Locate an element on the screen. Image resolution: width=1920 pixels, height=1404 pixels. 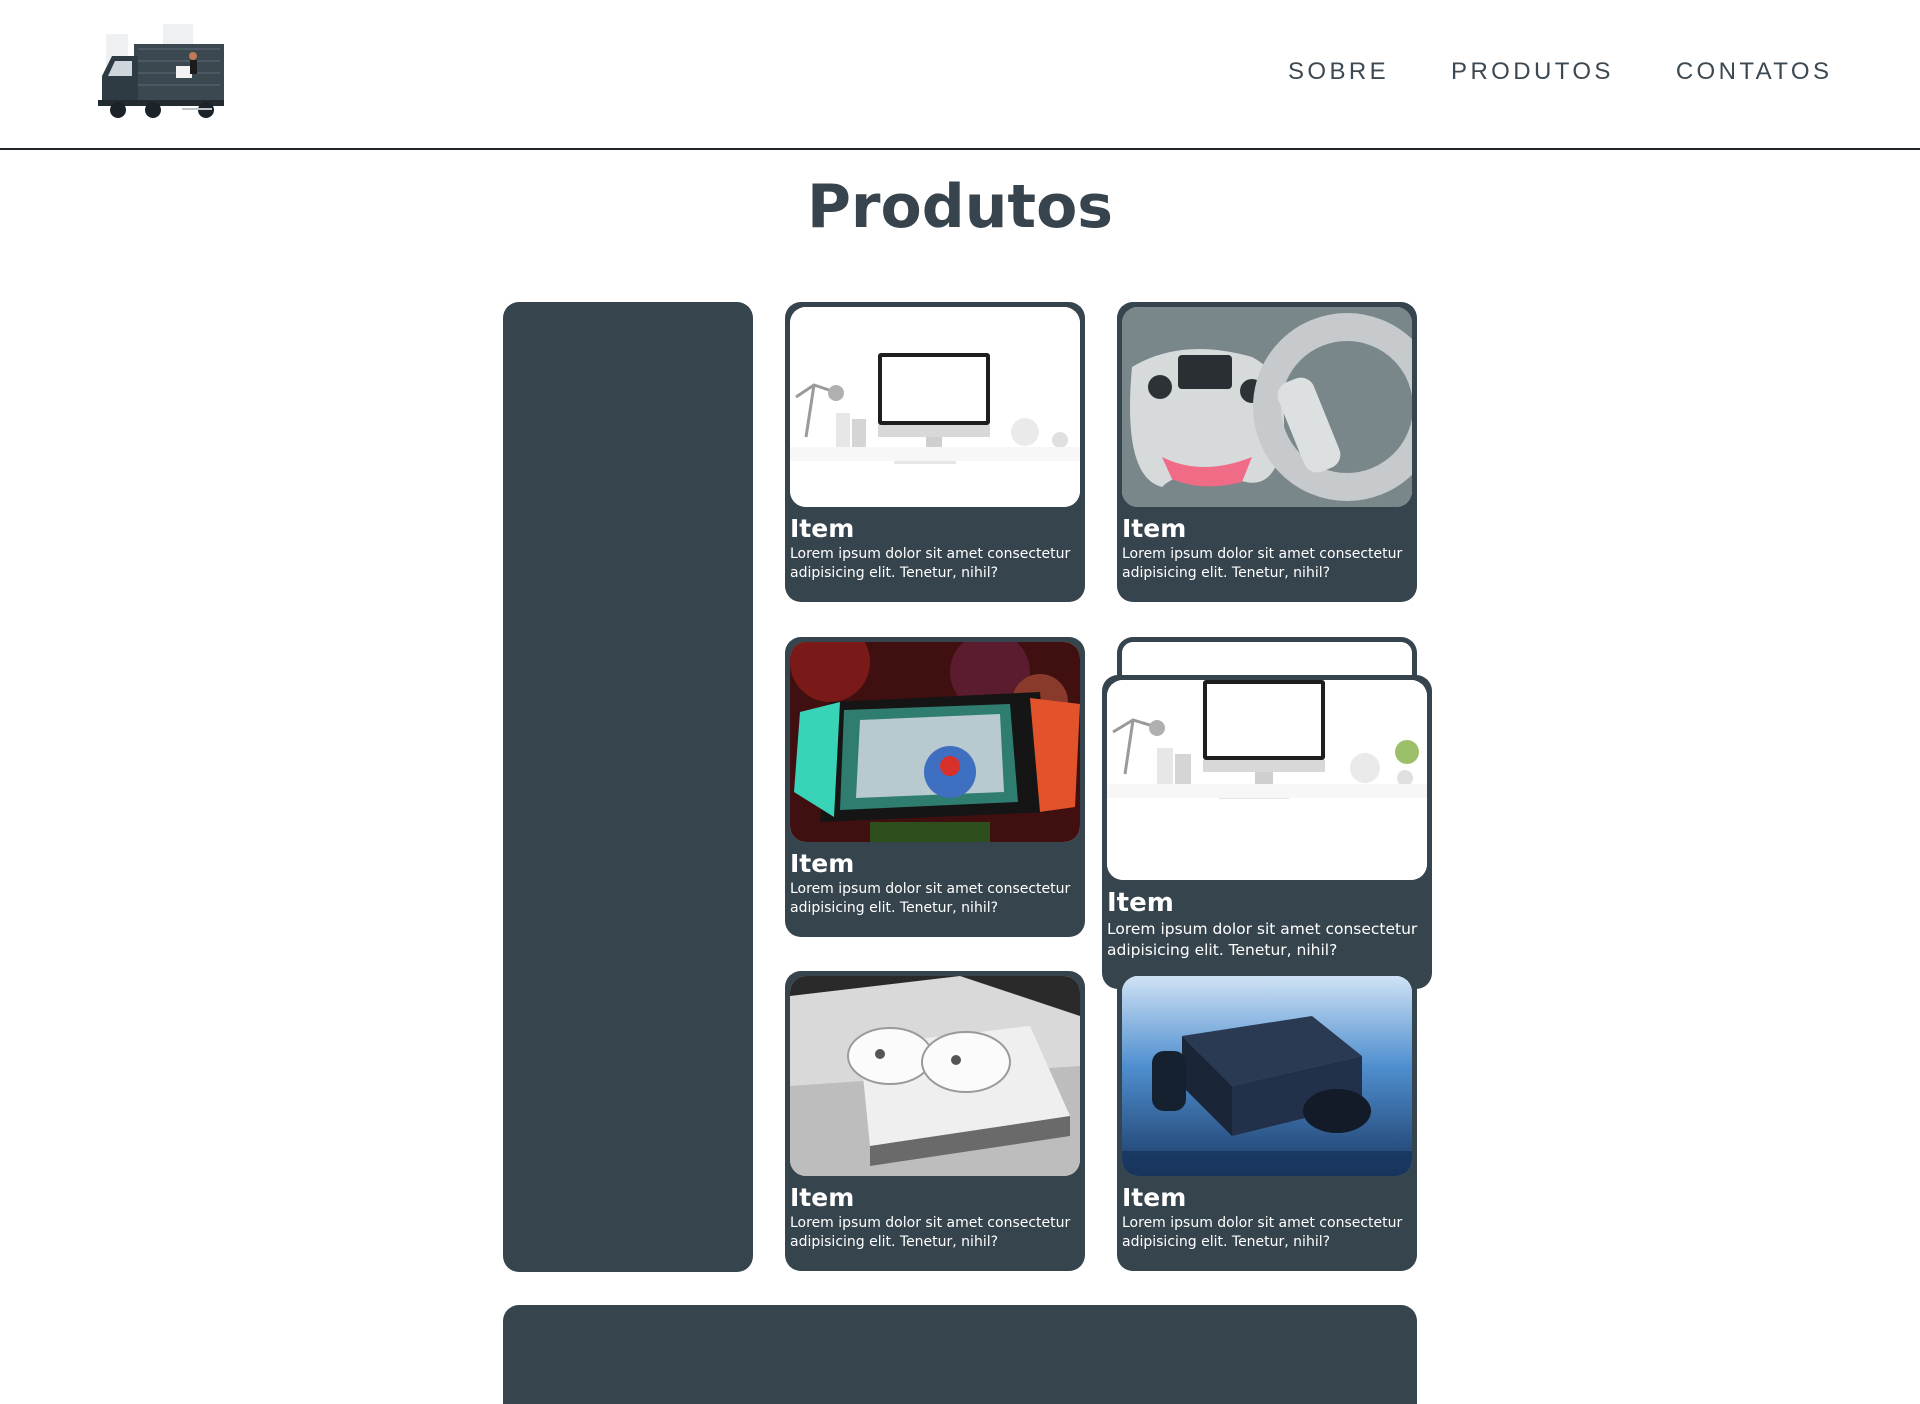
nav-item-sobre: SOBRE is located at coordinates (1338, 72).